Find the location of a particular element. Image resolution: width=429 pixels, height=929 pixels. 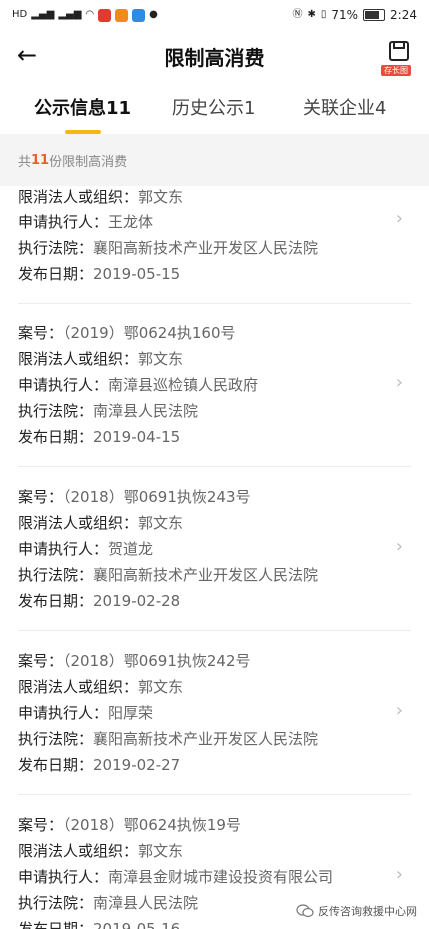

tab-bar: 公示信息11 历史公示1 关联企业4 is located at coordinates (214, 109).